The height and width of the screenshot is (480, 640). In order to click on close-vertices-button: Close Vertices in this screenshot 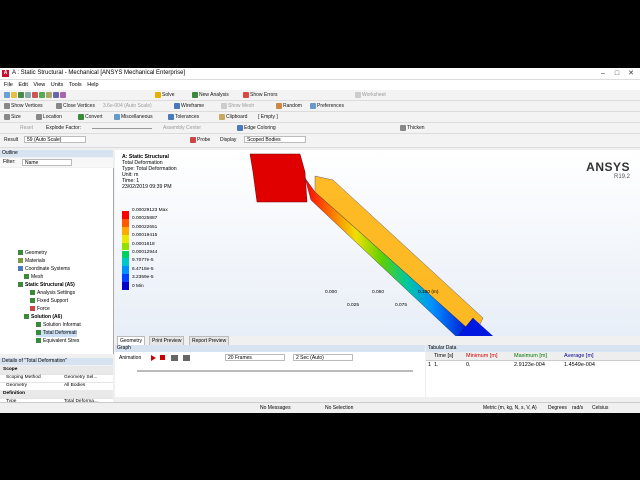, I will do `click(75, 106)`.